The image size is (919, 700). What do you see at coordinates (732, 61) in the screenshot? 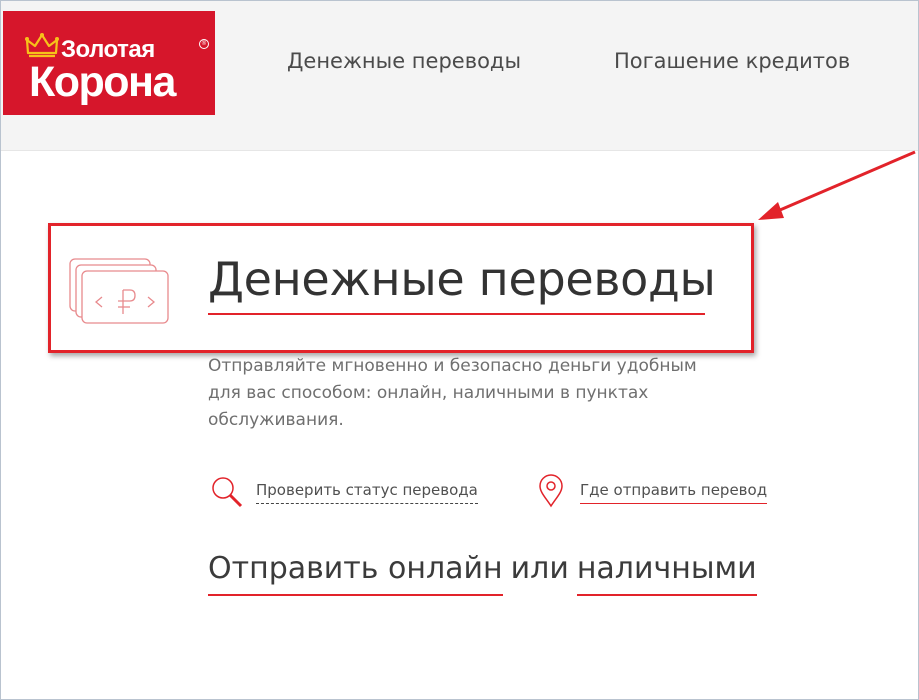
I see `nav-loan-repayment: Погашение кредитов` at bounding box center [732, 61].